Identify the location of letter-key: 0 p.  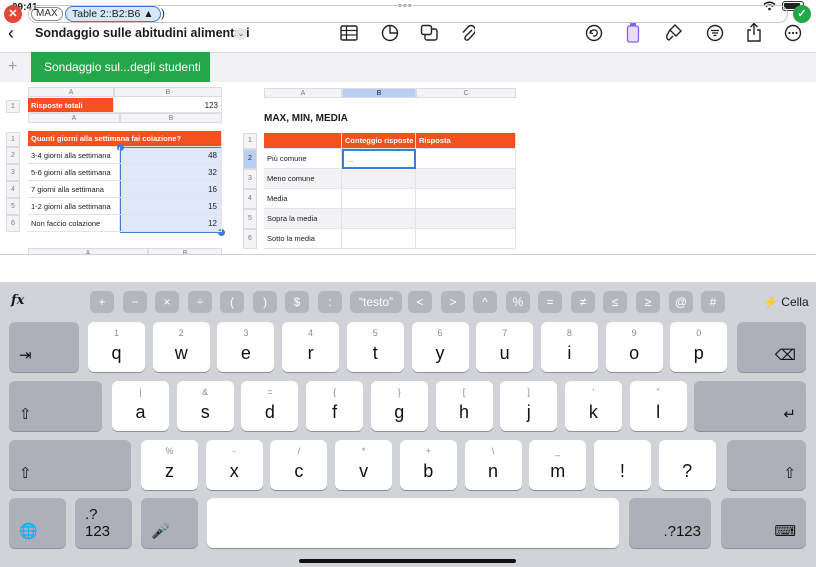
(699, 347).